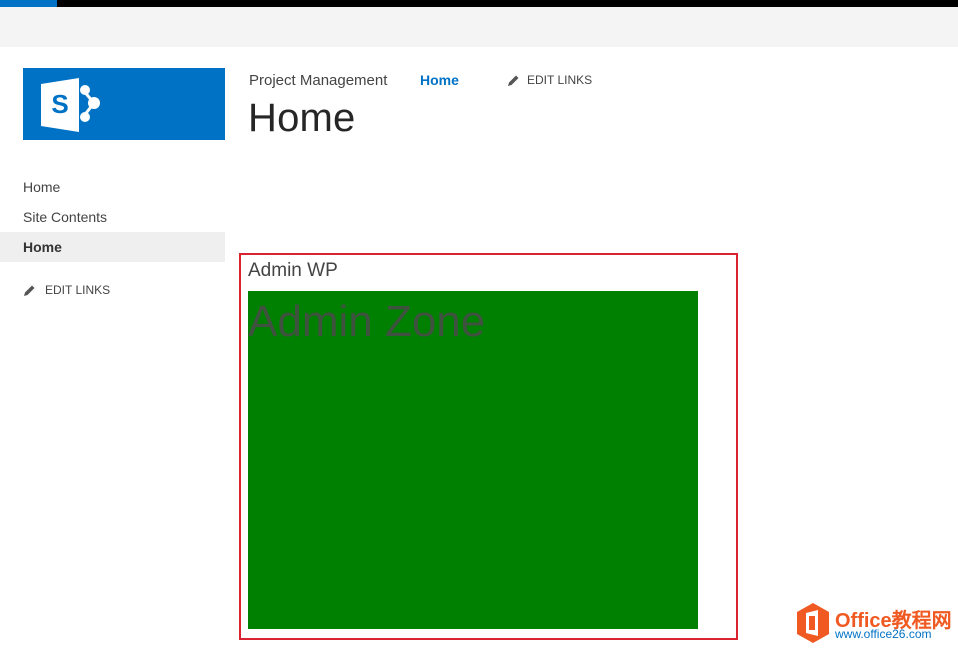 The height and width of the screenshot is (651, 958). What do you see at coordinates (70, 105) in the screenshot?
I see `sharepoint-logo-icon: S` at bounding box center [70, 105].